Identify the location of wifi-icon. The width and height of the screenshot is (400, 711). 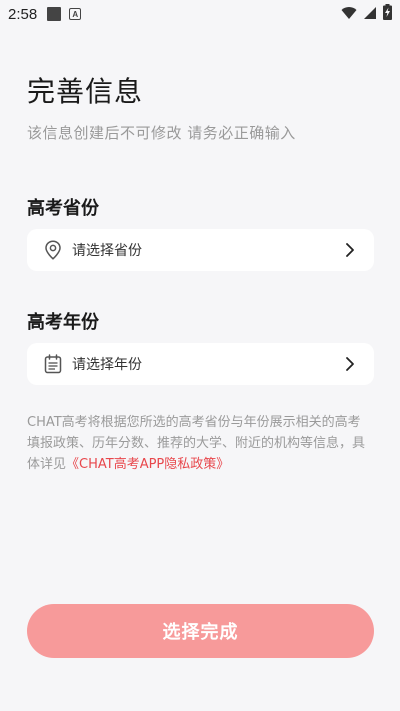
(349, 14).